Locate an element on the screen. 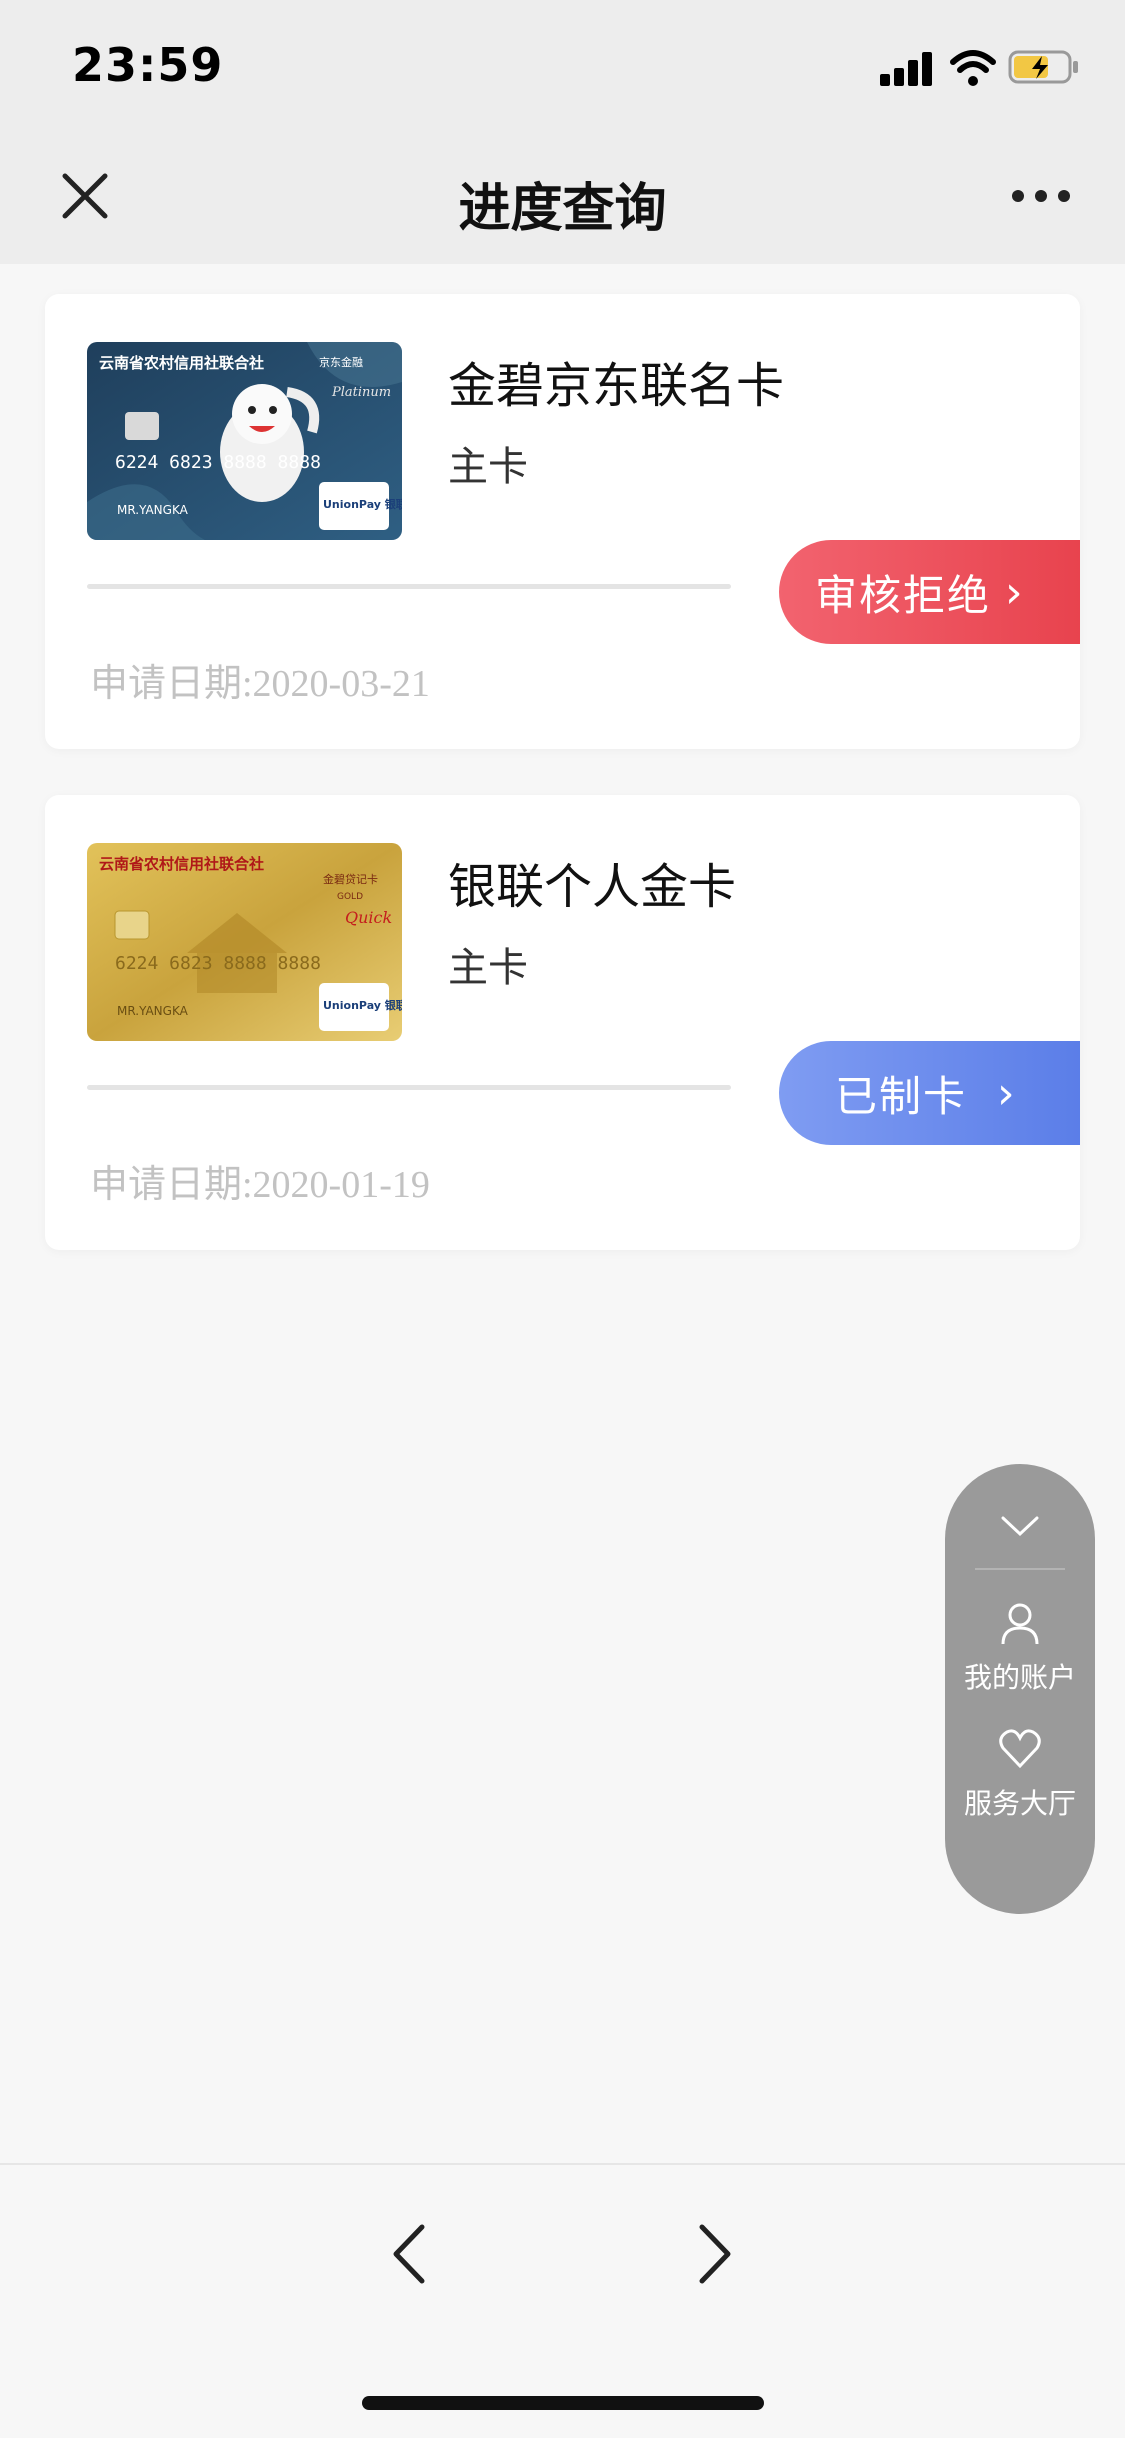 The height and width of the screenshot is (2438, 1125). more-options-icon is located at coordinates (1041, 198).